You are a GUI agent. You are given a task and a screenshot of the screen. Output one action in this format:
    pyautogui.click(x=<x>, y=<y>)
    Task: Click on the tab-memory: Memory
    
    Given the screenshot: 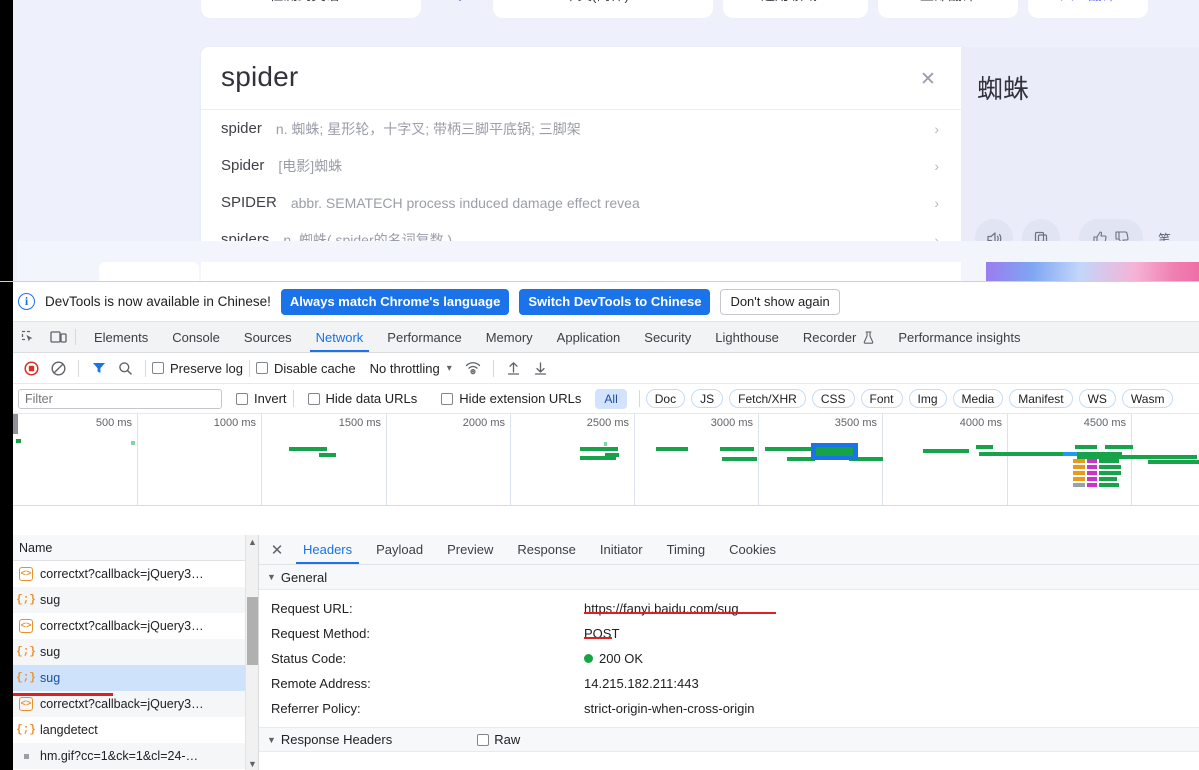 What is the action you would take?
    pyautogui.click(x=509, y=337)
    